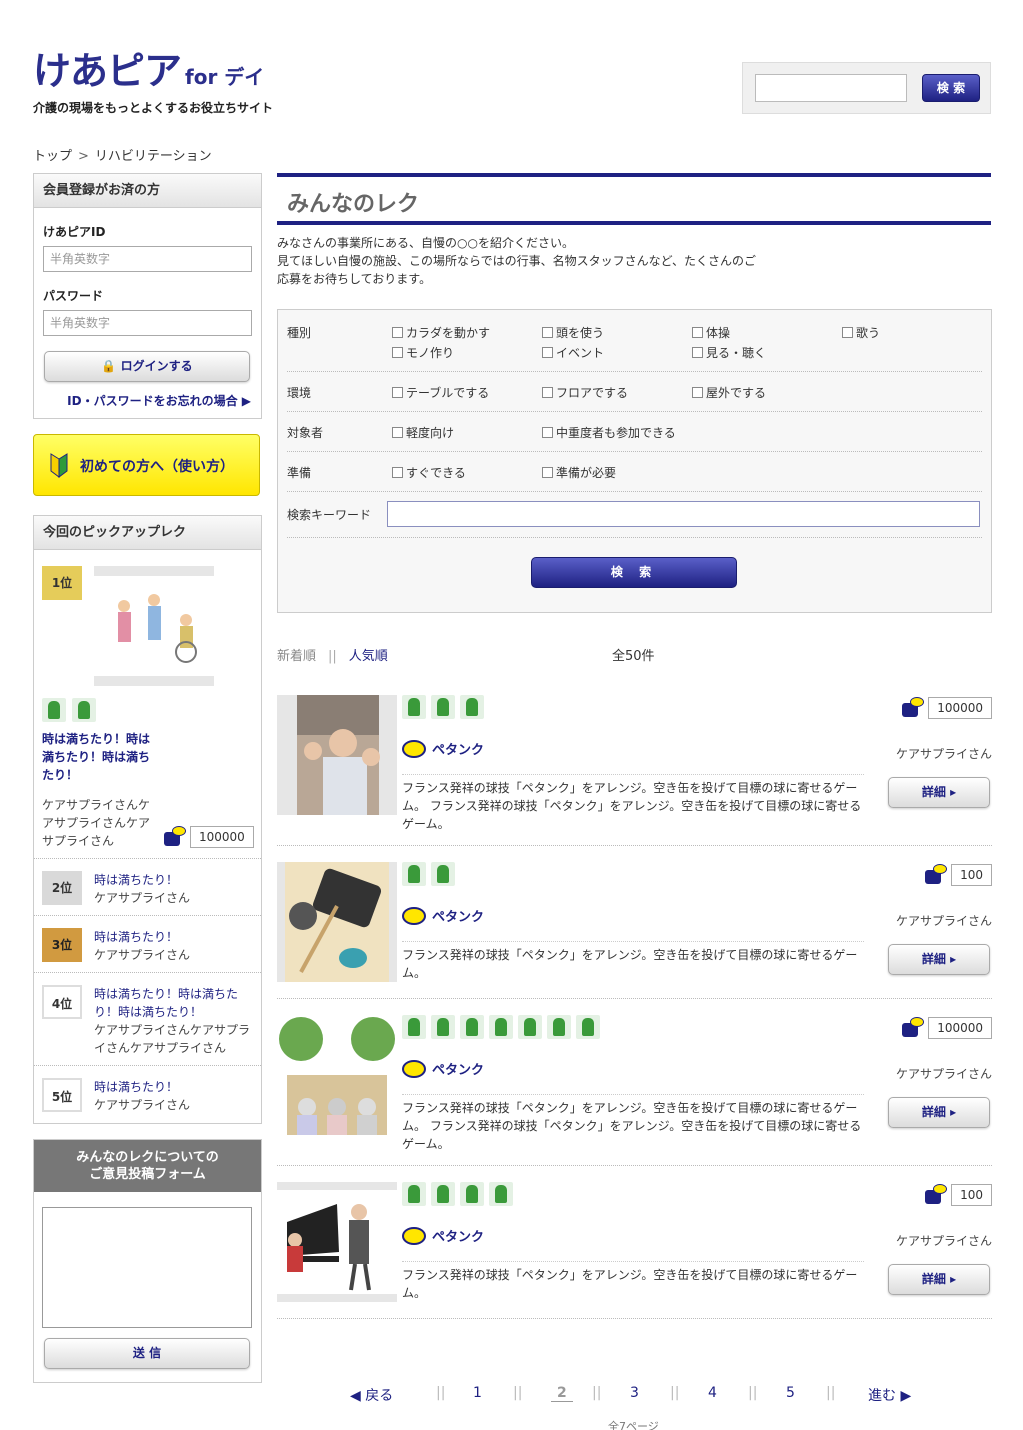 Image resolution: width=1023 pixels, height=1430 pixels. Describe the element at coordinates (579, 472) in the screenshot. I see `prep-option-checkbox: 準備が必要` at that location.